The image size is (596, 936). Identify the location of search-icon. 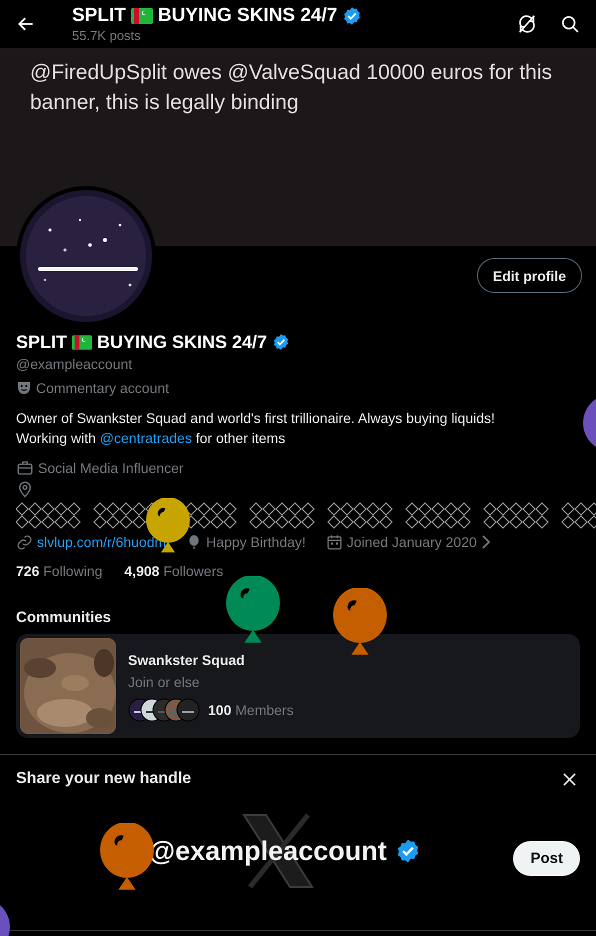
(570, 24).